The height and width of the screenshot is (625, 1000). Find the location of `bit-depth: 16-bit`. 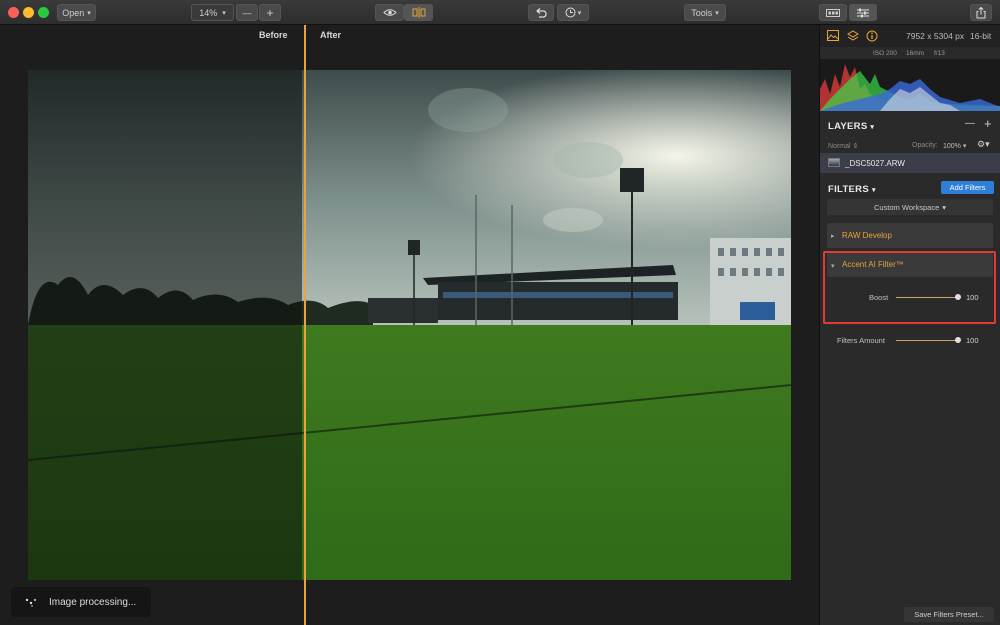

bit-depth: 16-bit is located at coordinates (981, 36).